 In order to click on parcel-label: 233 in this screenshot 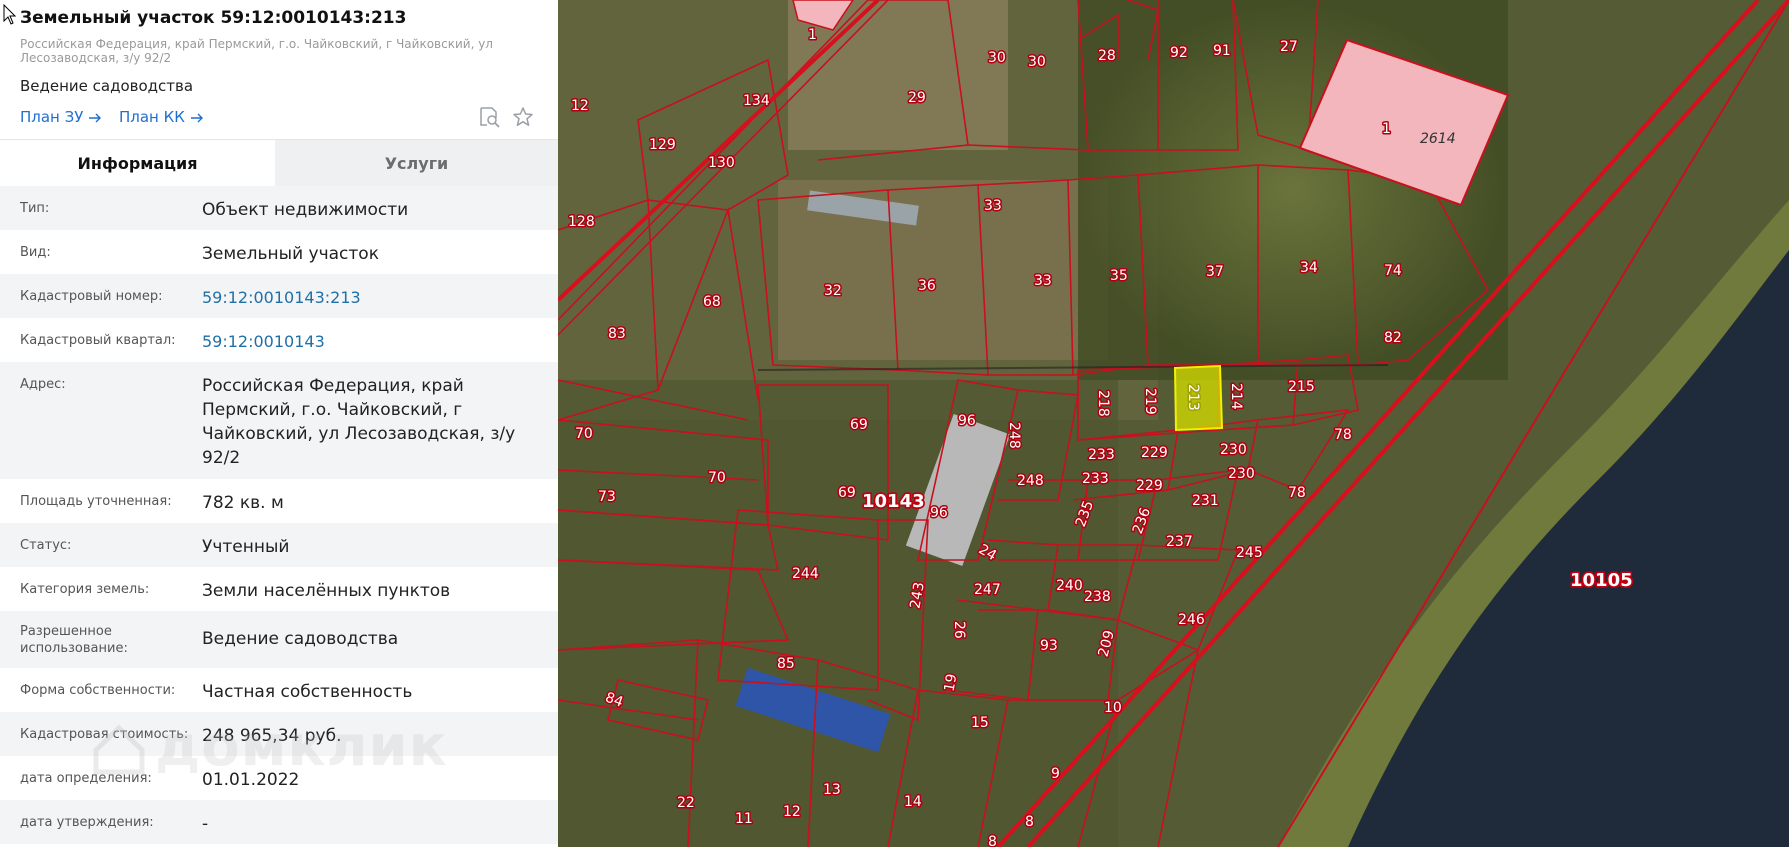, I will do `click(1101, 455)`.